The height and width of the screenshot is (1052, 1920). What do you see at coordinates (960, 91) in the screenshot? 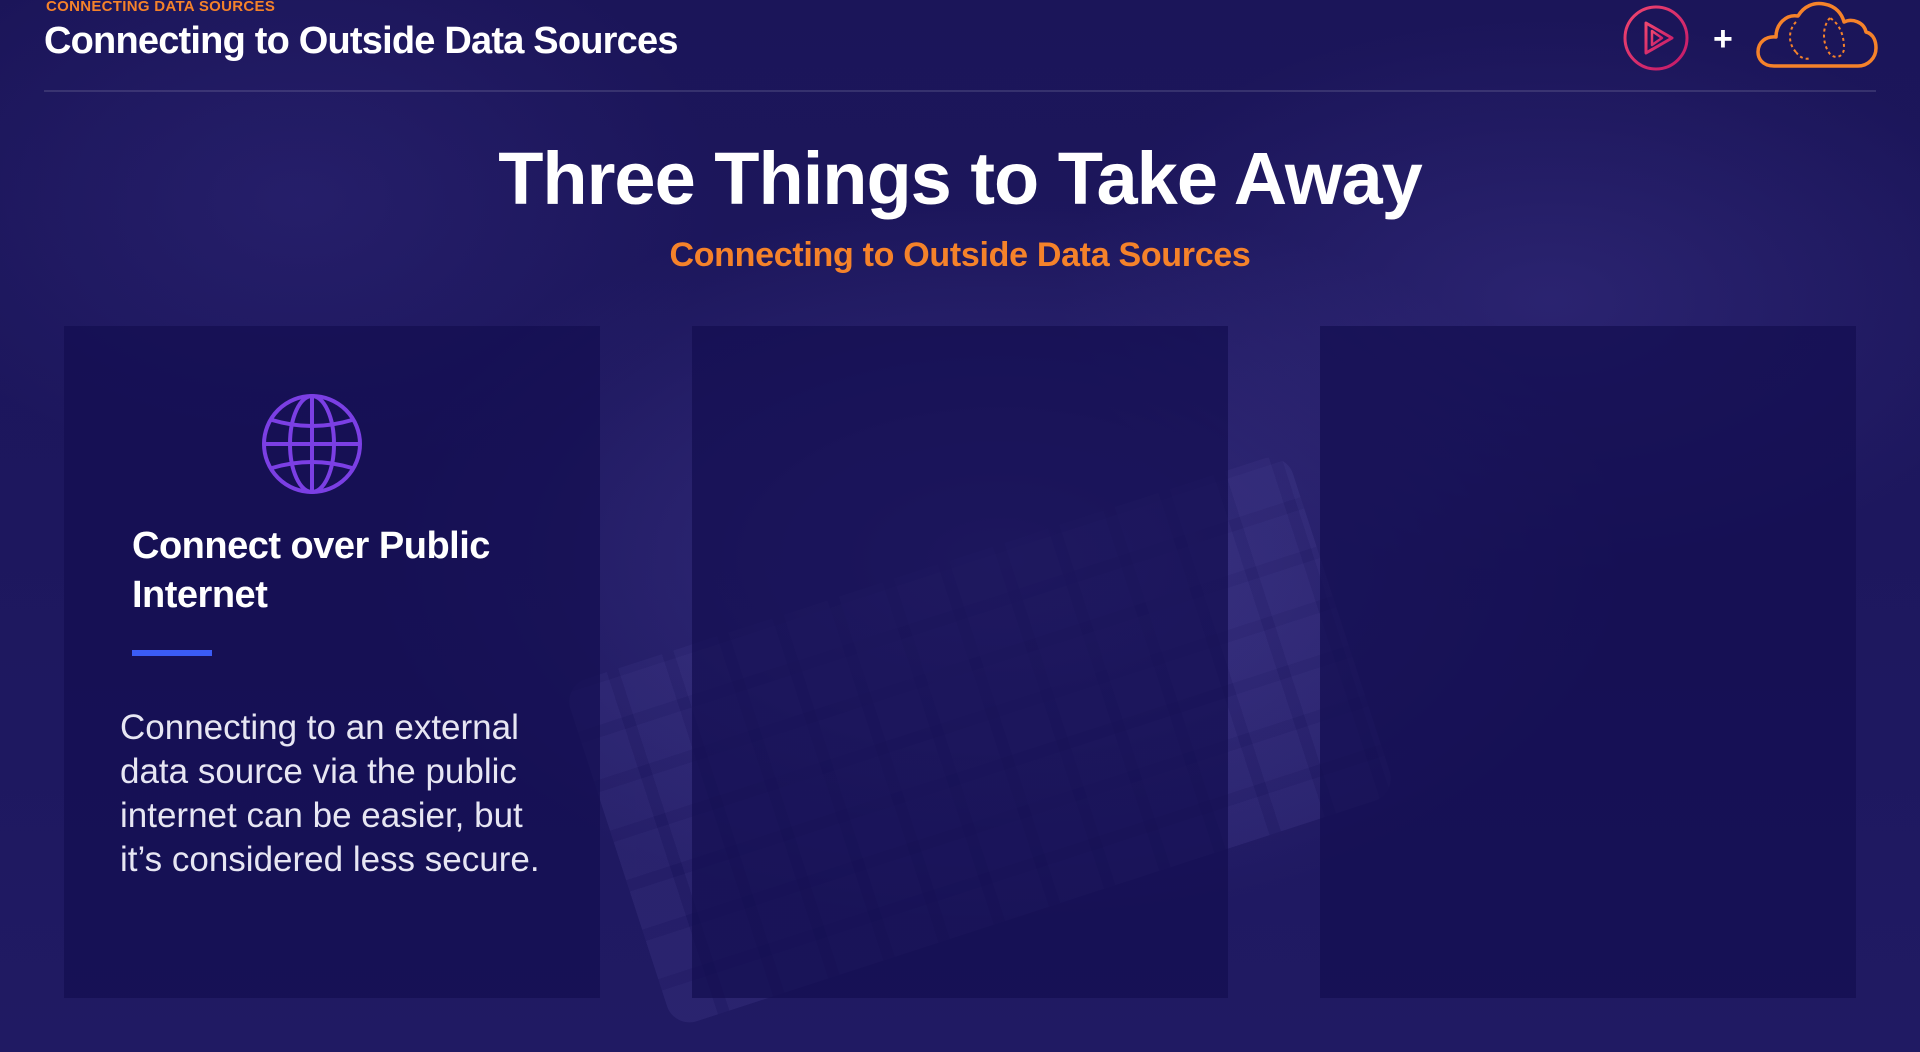
I see `header-divider` at bounding box center [960, 91].